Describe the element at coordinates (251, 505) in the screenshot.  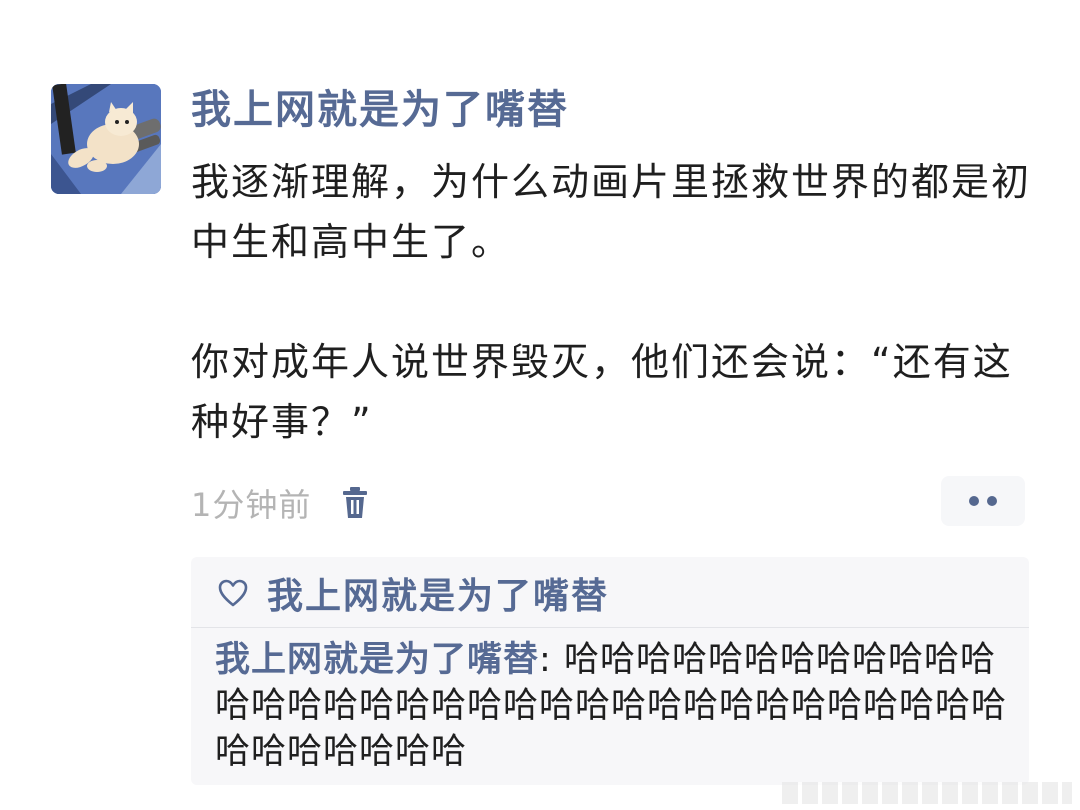
I see `post-timestamp: 1分钟前` at that location.